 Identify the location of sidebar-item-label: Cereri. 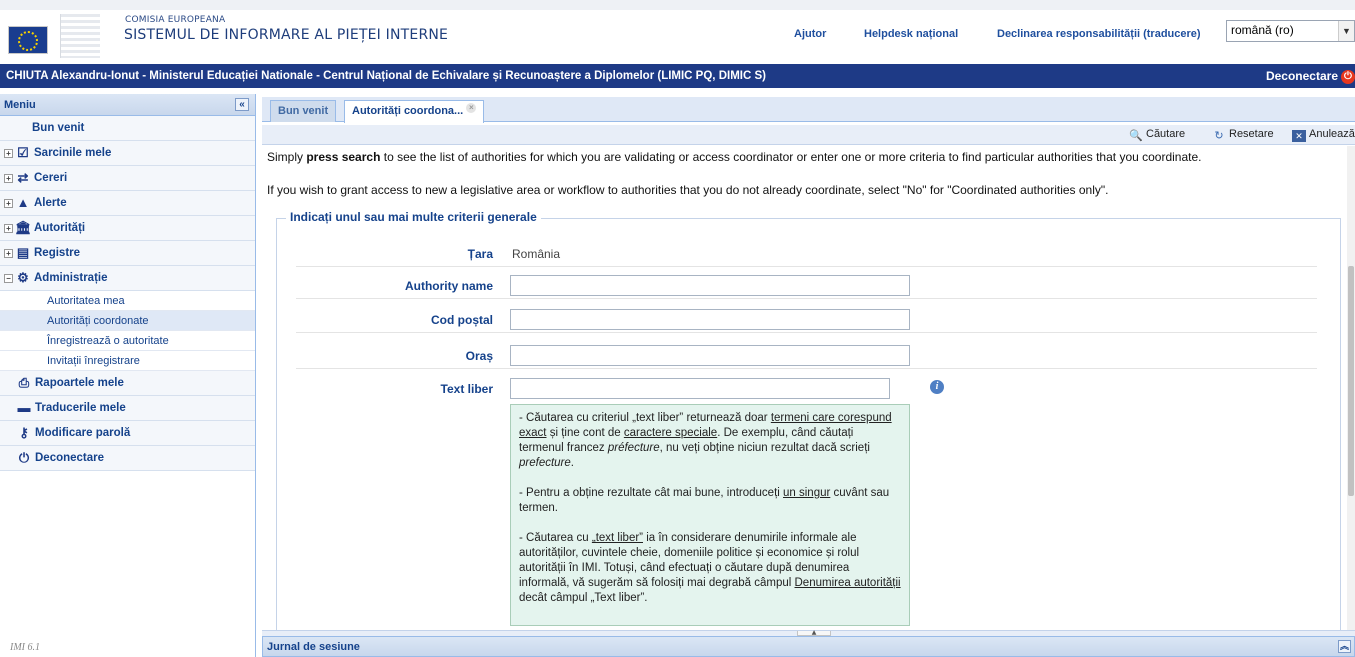
(51, 178).